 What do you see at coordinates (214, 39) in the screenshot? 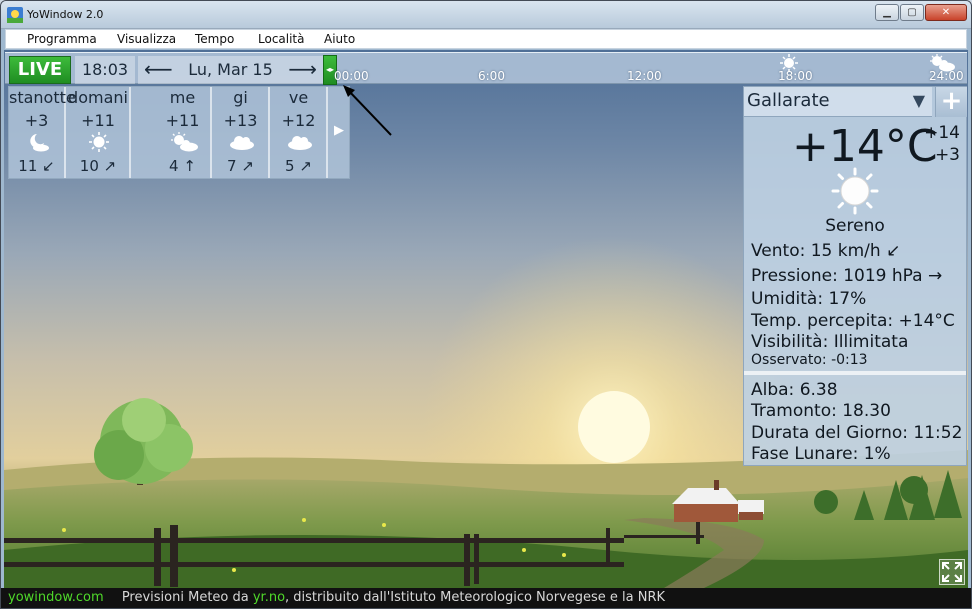
I see `menu-tempo: Tempo` at bounding box center [214, 39].